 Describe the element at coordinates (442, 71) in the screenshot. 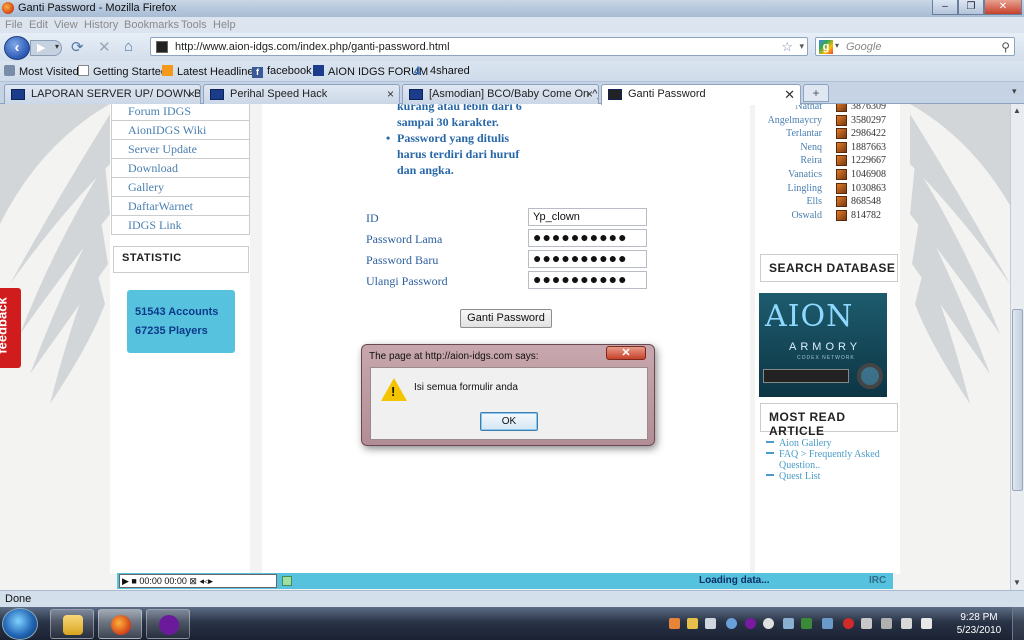

I see `bookmark-4shared: 4 4shared` at that location.